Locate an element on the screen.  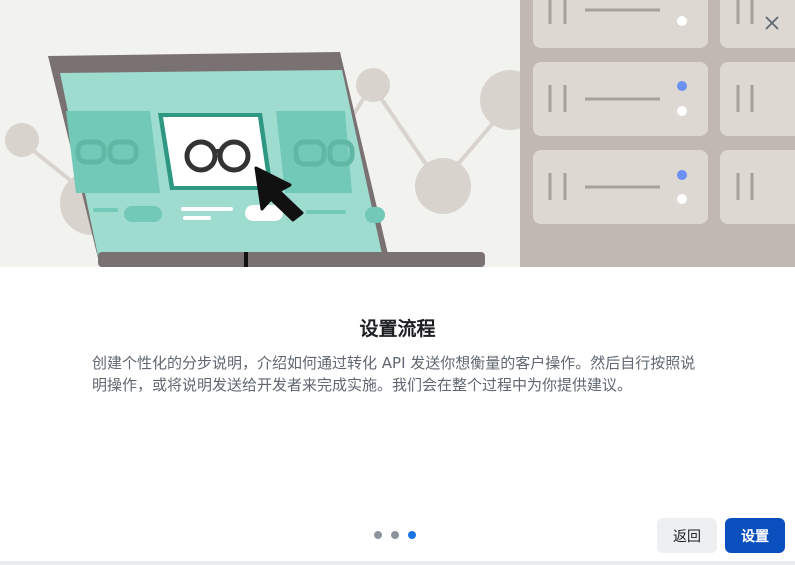
dialog-title: 设置流程 is located at coordinates (397, 329).